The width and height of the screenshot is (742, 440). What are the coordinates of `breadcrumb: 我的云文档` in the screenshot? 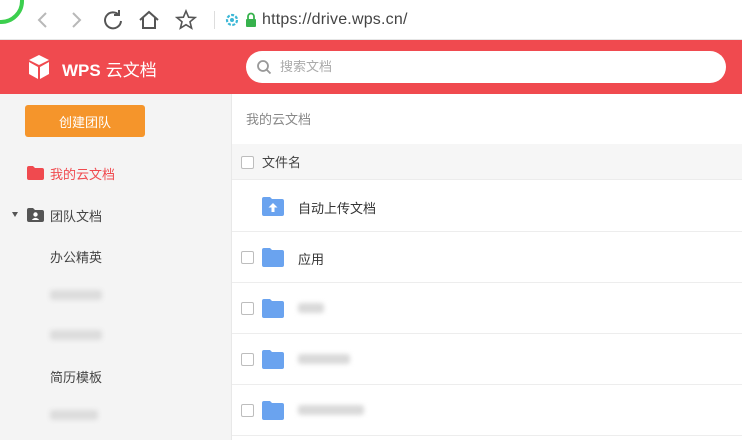 It's located at (279, 120).